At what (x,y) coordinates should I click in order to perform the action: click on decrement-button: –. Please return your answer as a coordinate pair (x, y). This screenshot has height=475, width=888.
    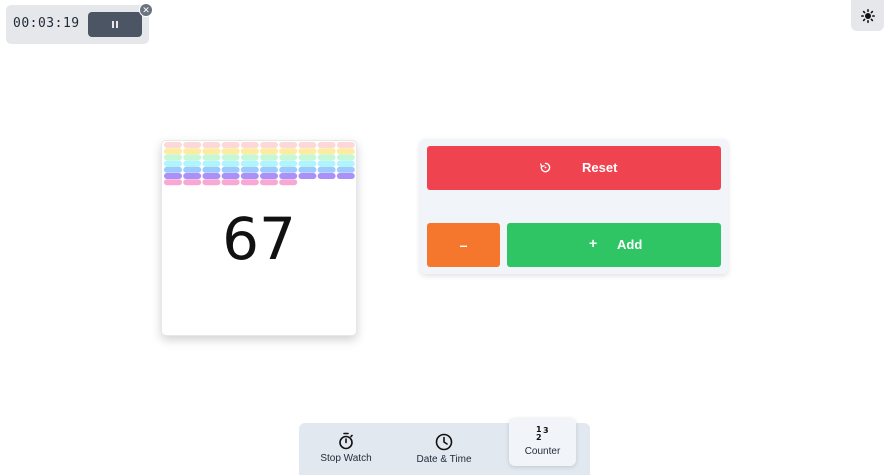
    Looking at the image, I should click on (463, 245).